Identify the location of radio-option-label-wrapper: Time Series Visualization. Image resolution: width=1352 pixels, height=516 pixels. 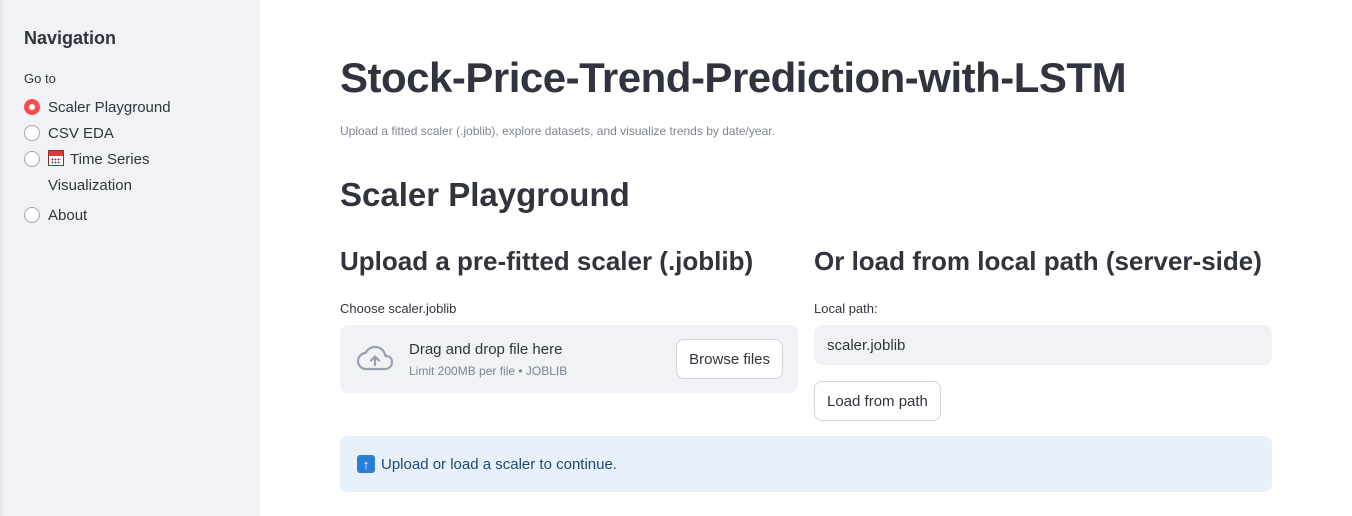
(113, 173).